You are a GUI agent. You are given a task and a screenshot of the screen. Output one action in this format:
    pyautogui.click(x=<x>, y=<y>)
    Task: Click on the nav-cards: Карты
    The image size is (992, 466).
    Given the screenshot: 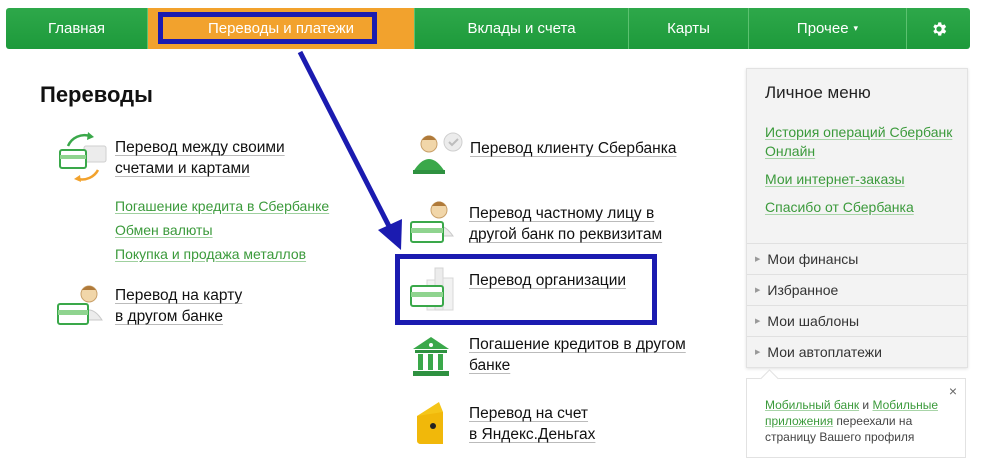 What is the action you would take?
    pyautogui.click(x=689, y=28)
    